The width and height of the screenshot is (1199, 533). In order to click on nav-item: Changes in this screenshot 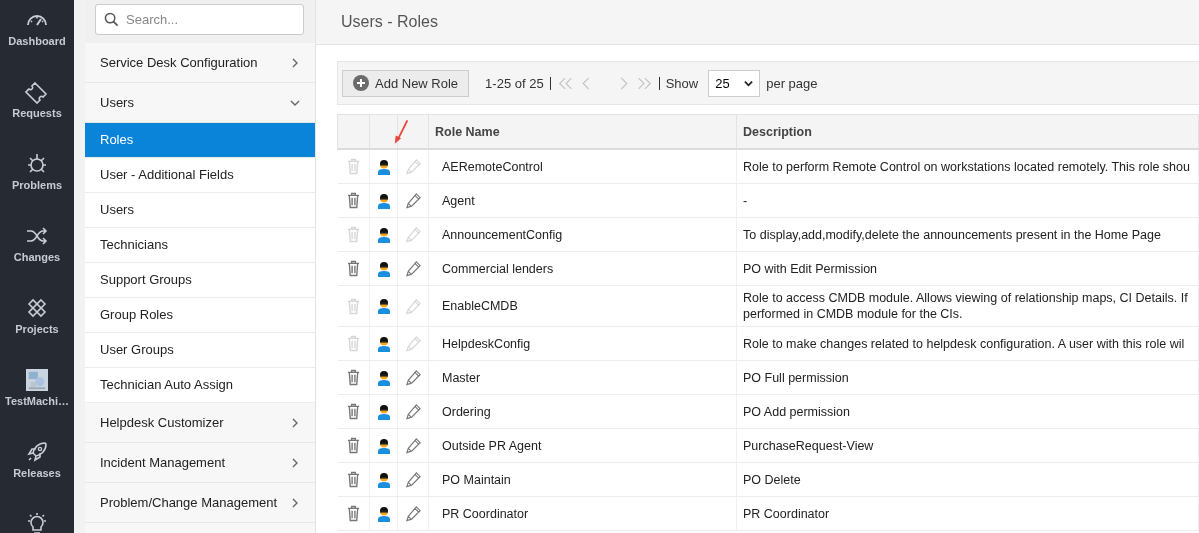, I will do `click(37, 258)`.